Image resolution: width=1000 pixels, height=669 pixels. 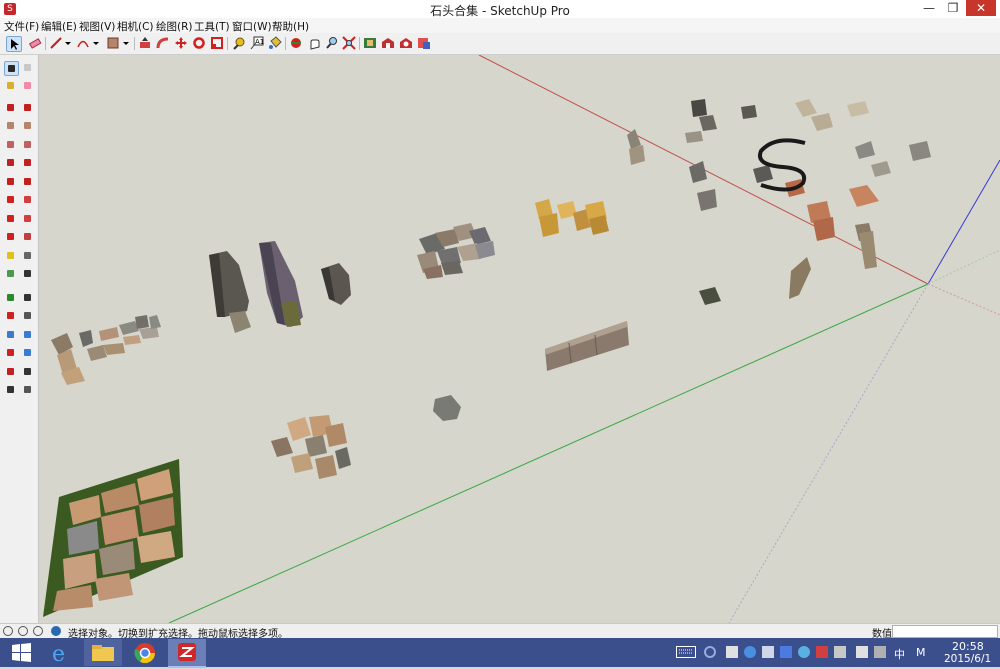 I want to click on credits-icon, so click(x=38, y=631).